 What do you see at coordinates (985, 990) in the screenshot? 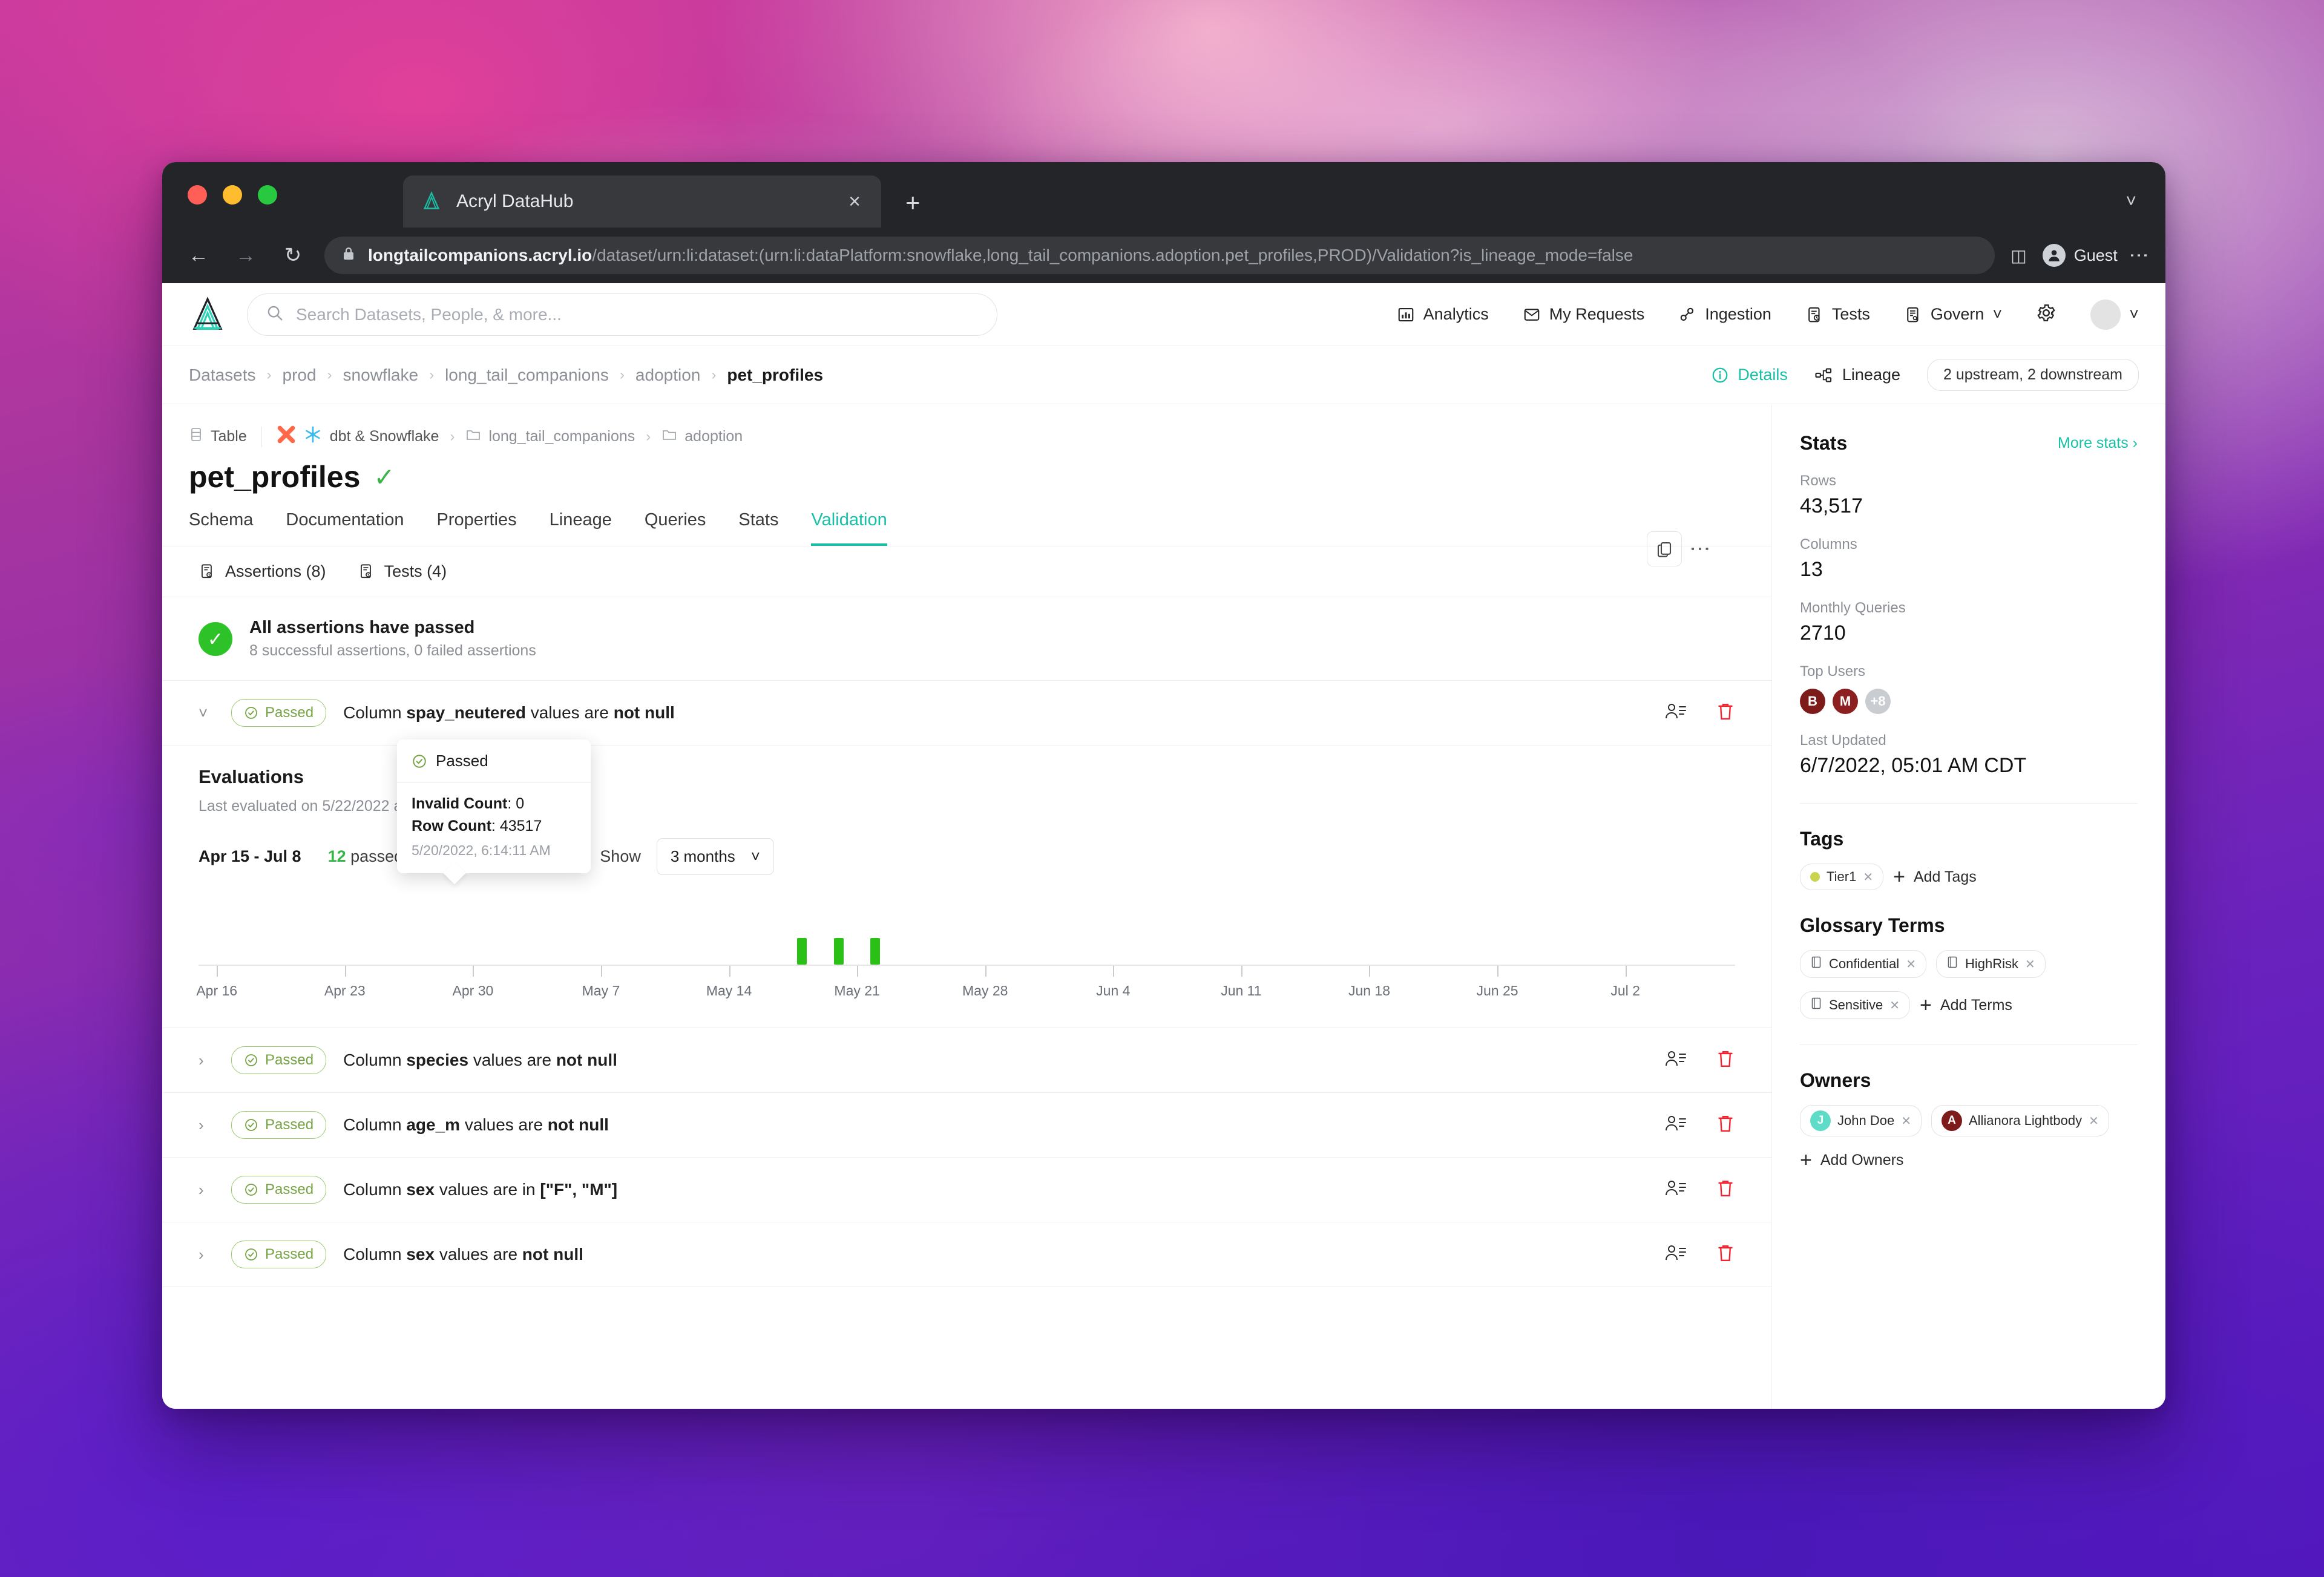
I see `timeline-tick-label: May 28` at bounding box center [985, 990].